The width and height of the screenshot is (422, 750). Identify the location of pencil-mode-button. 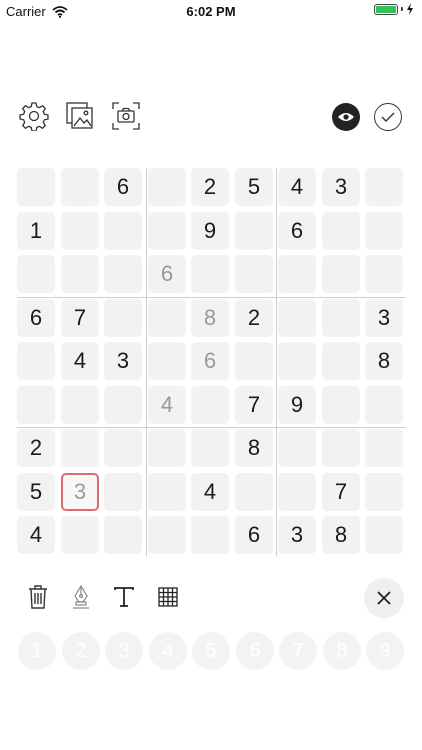
(81, 597).